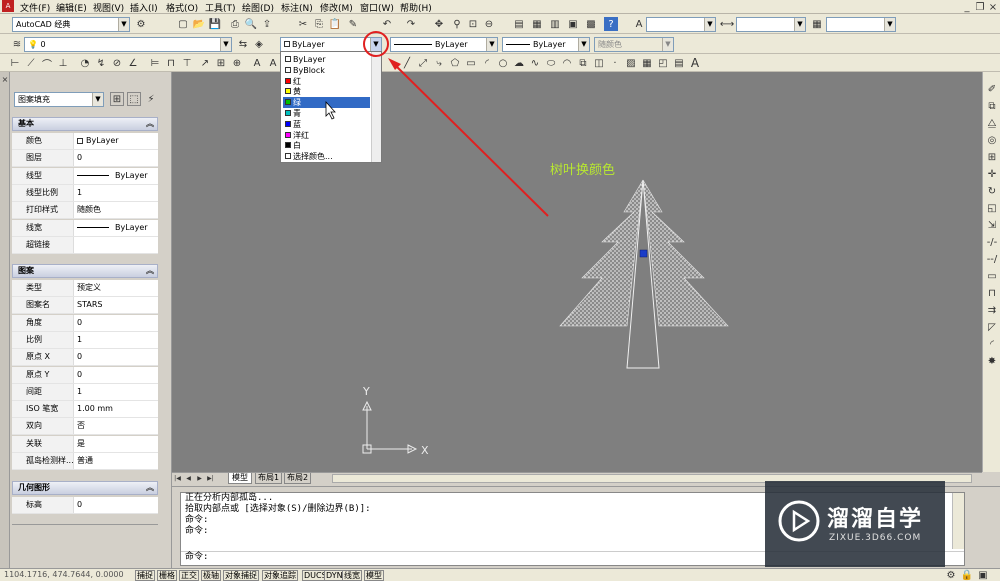 Image resolution: width=1000 pixels, height=581 pixels. What do you see at coordinates (967, 575) in the screenshot?
I see `lock-icon: 🔒` at bounding box center [967, 575].